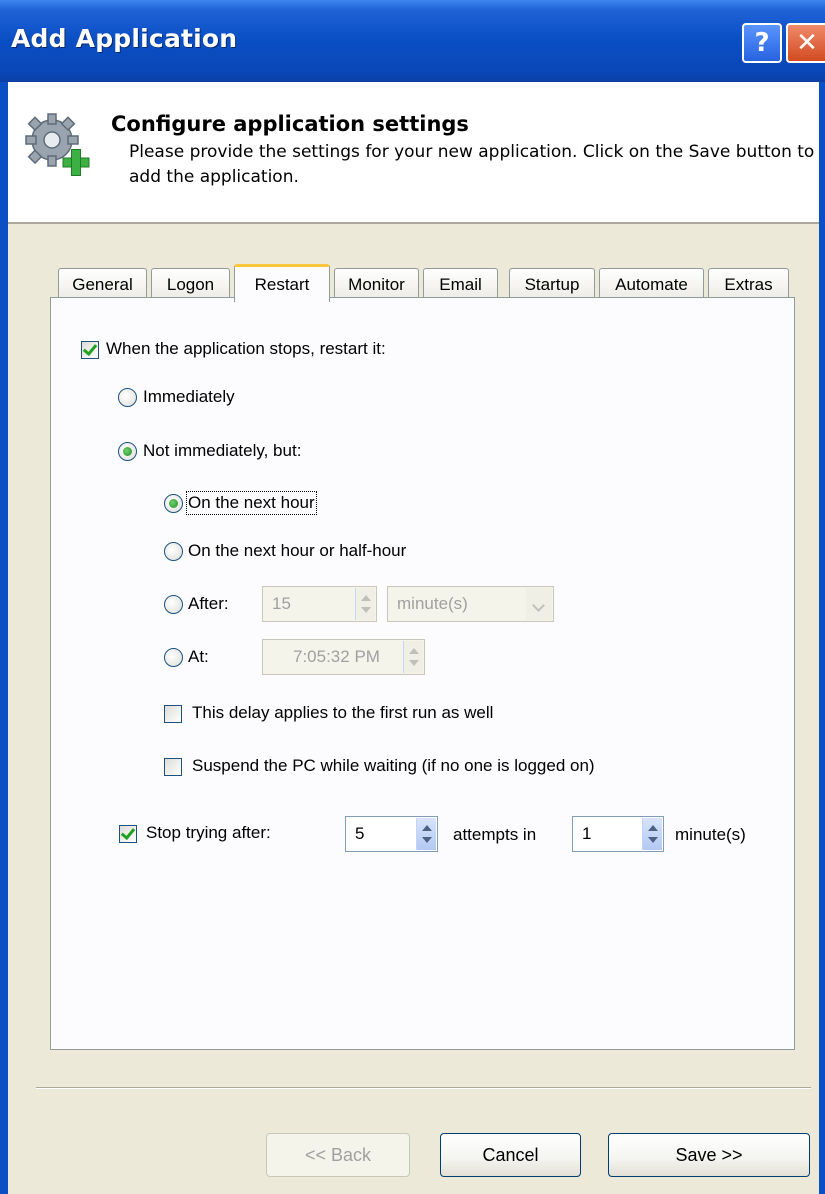 Image resolution: width=825 pixels, height=1194 pixels. Describe the element at coordinates (413, 657) in the screenshot. I see `at-spin-buttons` at that location.